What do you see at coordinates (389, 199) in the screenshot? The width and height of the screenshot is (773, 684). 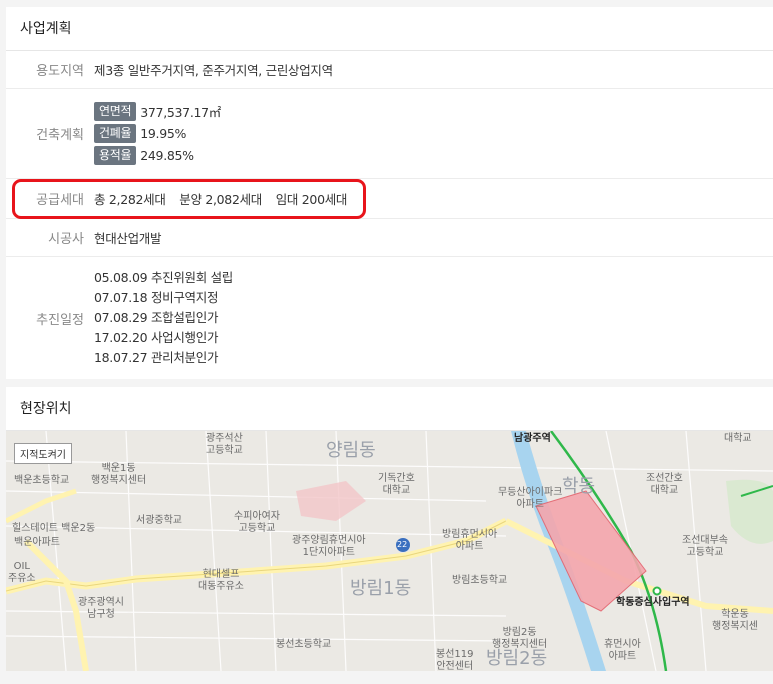 I see `supply-row: 공급세대 총 2,282세대 분양 2,082세대 임대 200세대` at bounding box center [389, 199].